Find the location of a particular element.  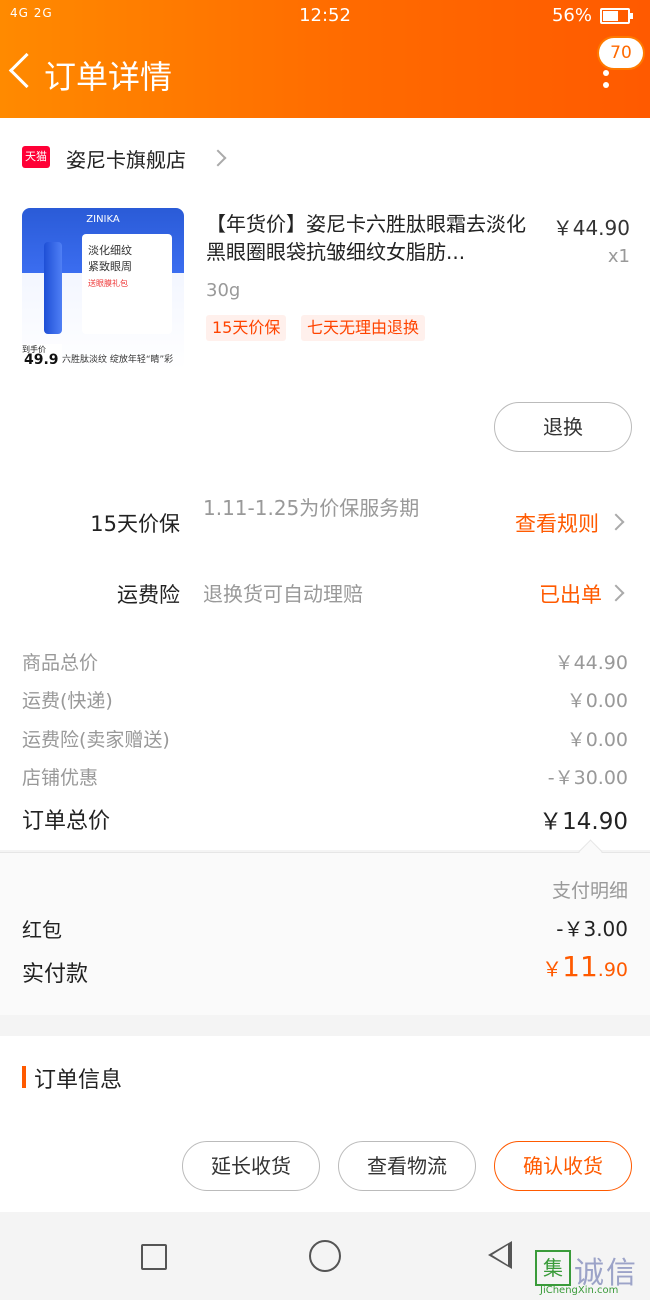

product-price: ￥44.90 is located at coordinates (591, 228).